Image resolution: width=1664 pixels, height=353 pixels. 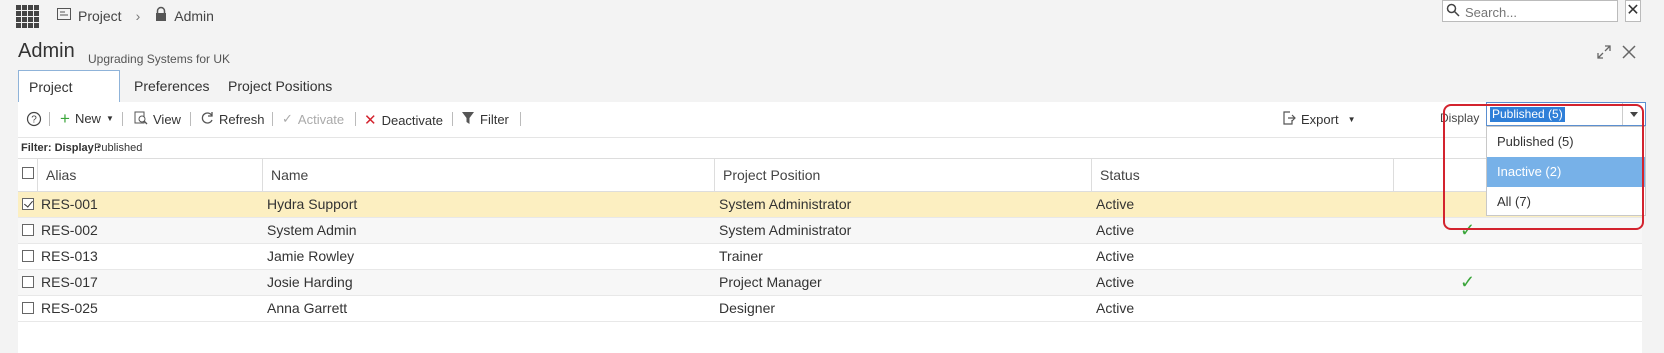 I want to click on cell-alias: RES-002, so click(x=69, y=230).